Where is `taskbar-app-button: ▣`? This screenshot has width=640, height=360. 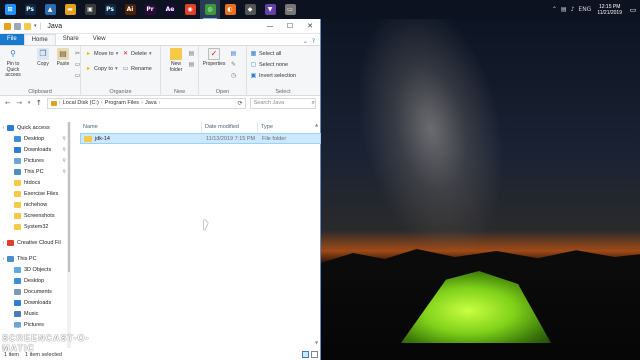
taskbar-app-button: ▣ is located at coordinates (90, 9).